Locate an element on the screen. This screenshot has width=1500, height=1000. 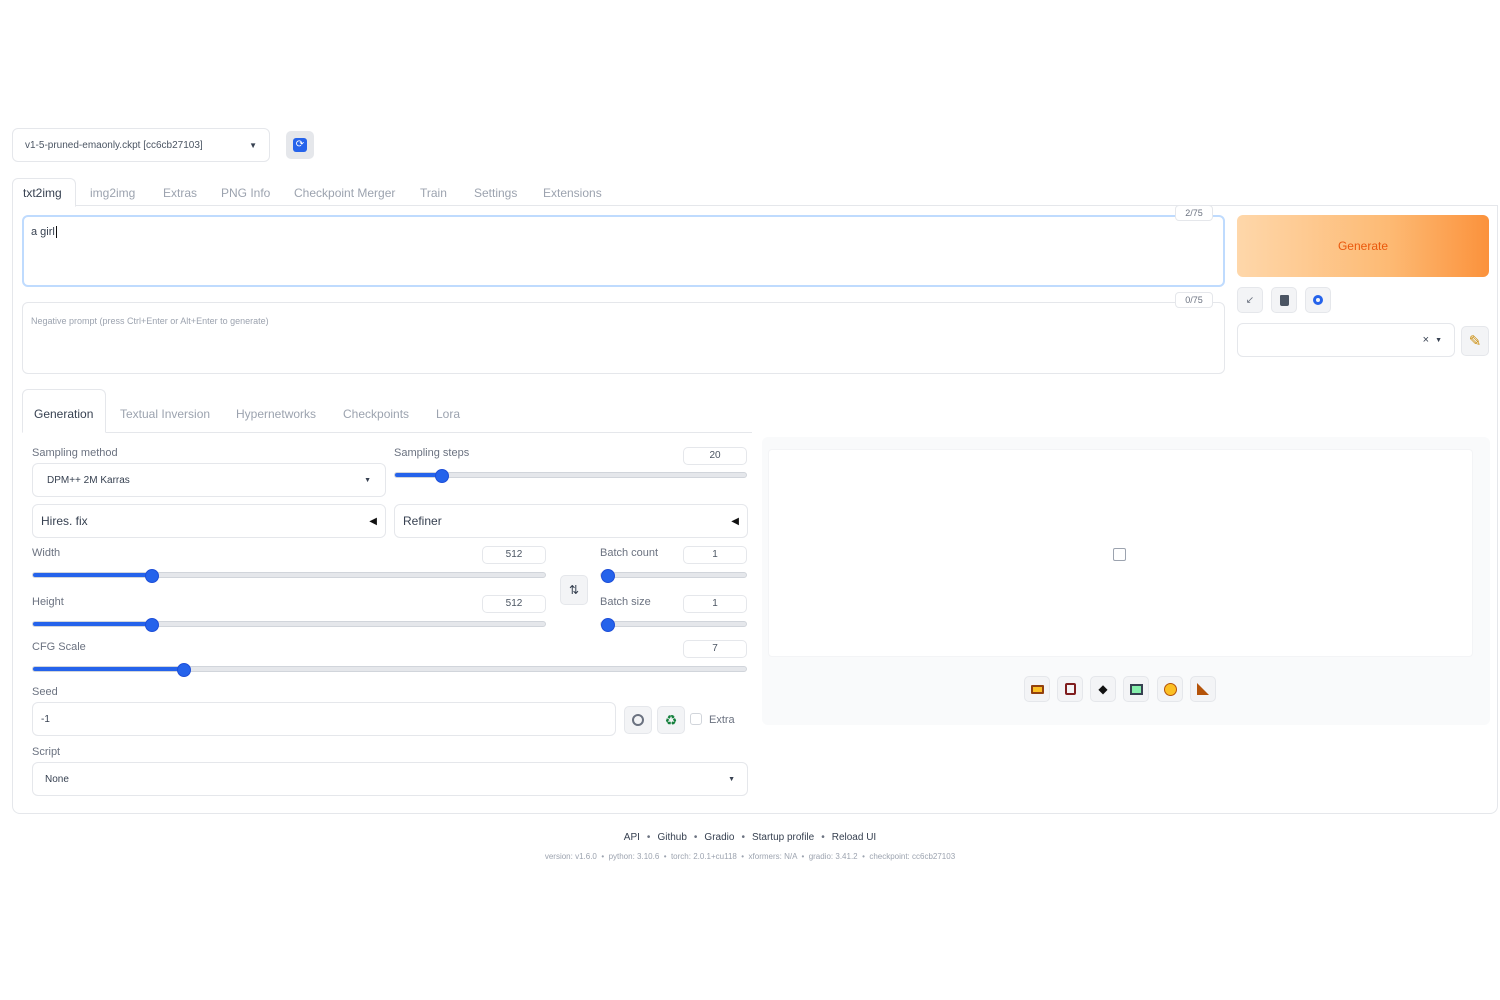
generate-label: Generate is located at coordinates (1363, 246).